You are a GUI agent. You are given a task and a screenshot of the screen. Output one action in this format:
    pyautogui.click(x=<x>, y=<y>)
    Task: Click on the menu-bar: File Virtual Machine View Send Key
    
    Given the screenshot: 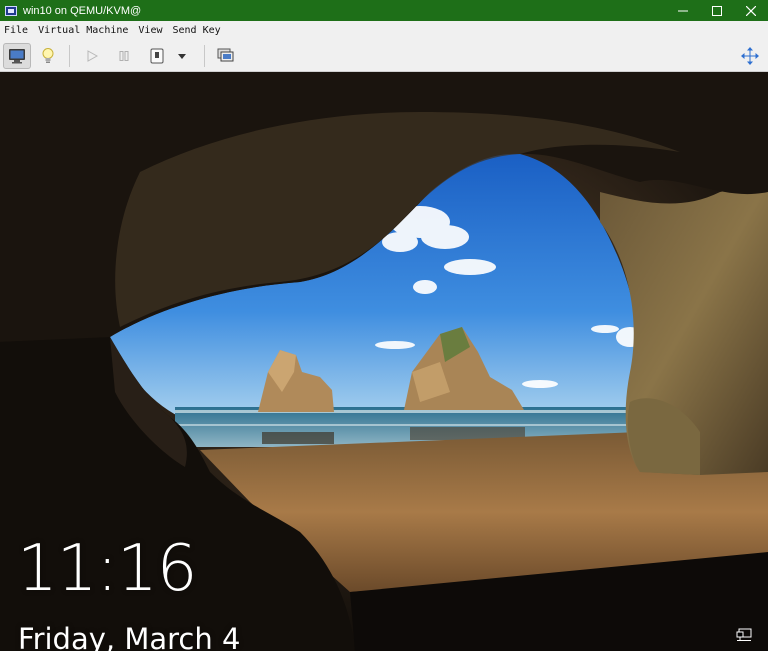 What is the action you would take?
    pyautogui.click(x=384, y=30)
    